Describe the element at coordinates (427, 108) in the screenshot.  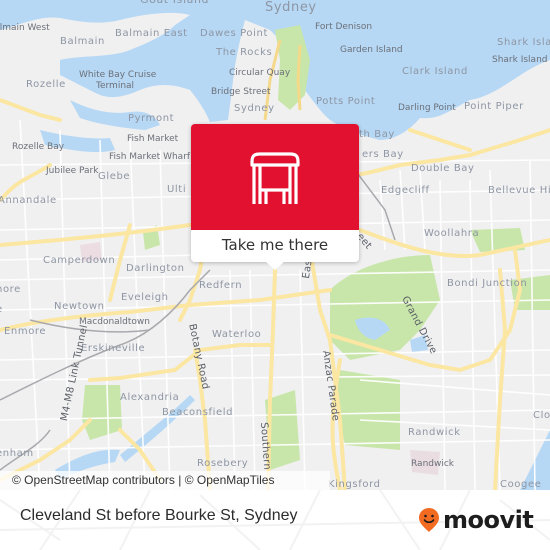
I see `label-darling-point: Darling Point` at that location.